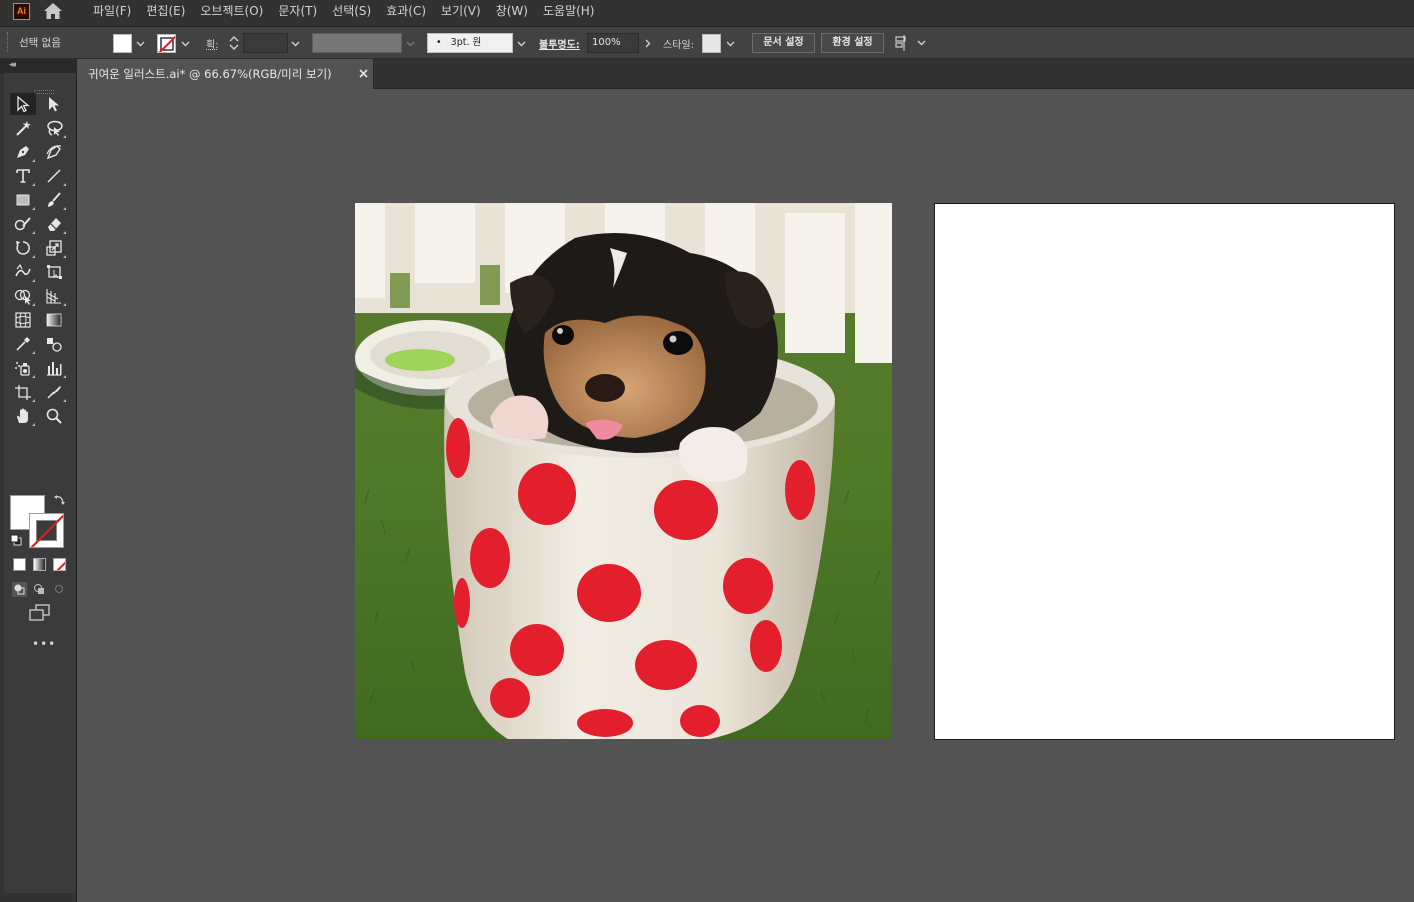 The width and height of the screenshot is (1414, 902). What do you see at coordinates (19, 564) in the screenshot?
I see `color-mode-icon` at bounding box center [19, 564].